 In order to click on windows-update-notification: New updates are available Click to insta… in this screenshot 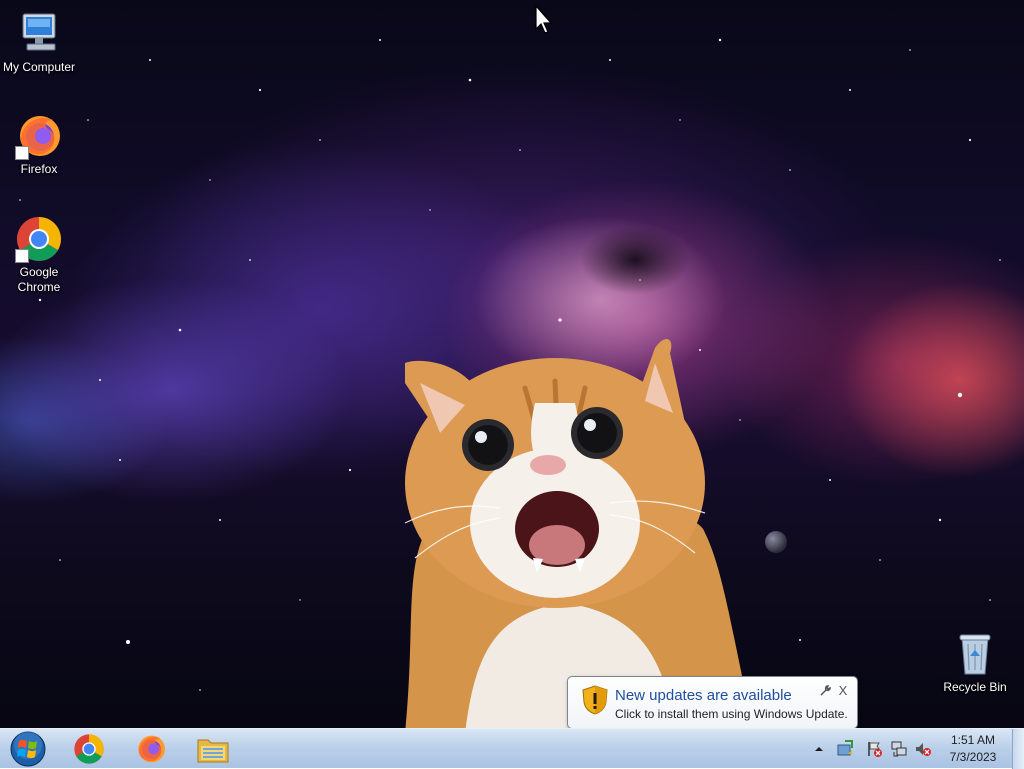, I will do `click(712, 707)`.